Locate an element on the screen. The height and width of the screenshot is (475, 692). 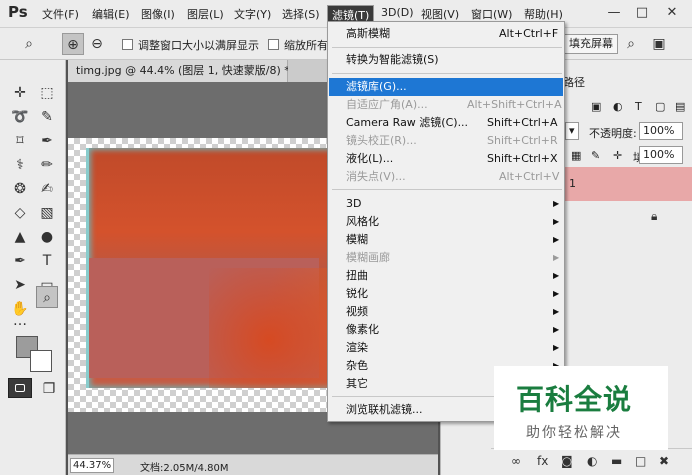
move-tool-icon: ✛ is located at coordinates (20, 93).